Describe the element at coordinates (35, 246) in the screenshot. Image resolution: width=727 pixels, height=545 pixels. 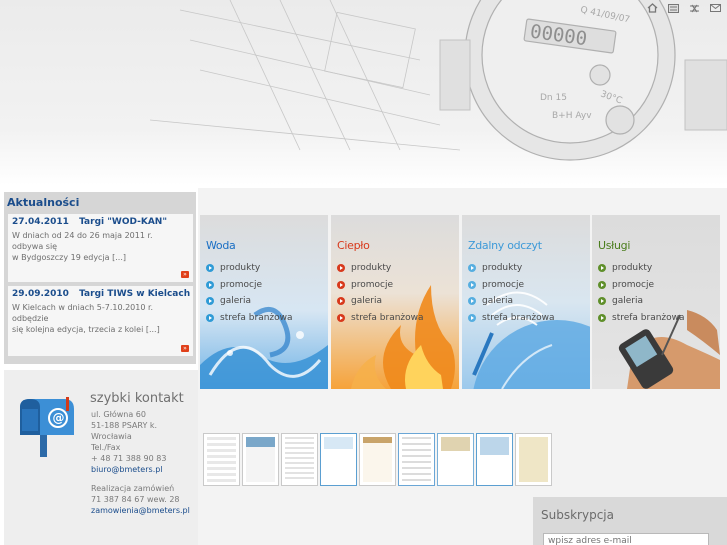
I see `news-text: odbywa się` at that location.